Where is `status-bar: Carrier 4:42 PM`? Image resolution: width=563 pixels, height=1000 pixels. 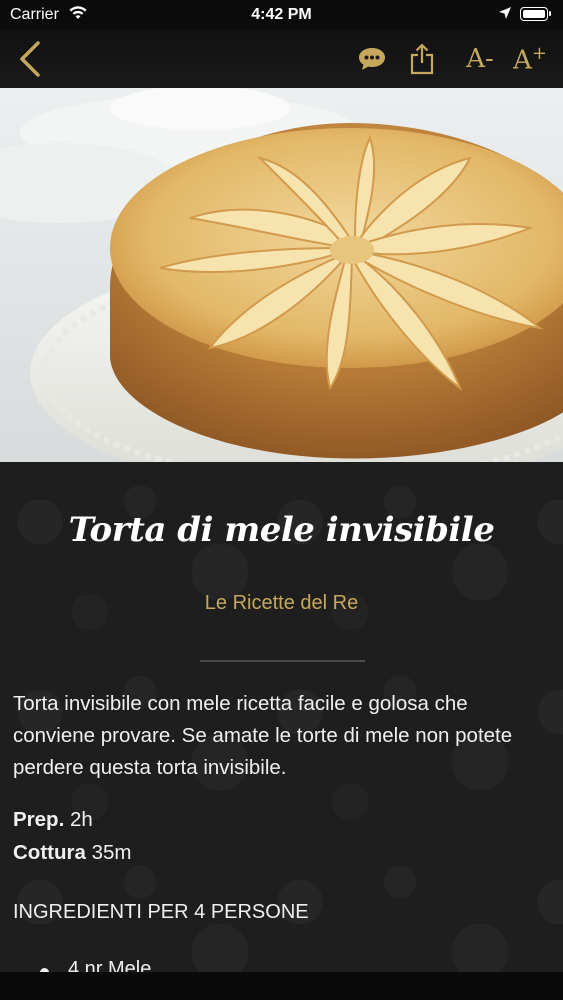
status-bar: Carrier 4:42 PM is located at coordinates (281, 15).